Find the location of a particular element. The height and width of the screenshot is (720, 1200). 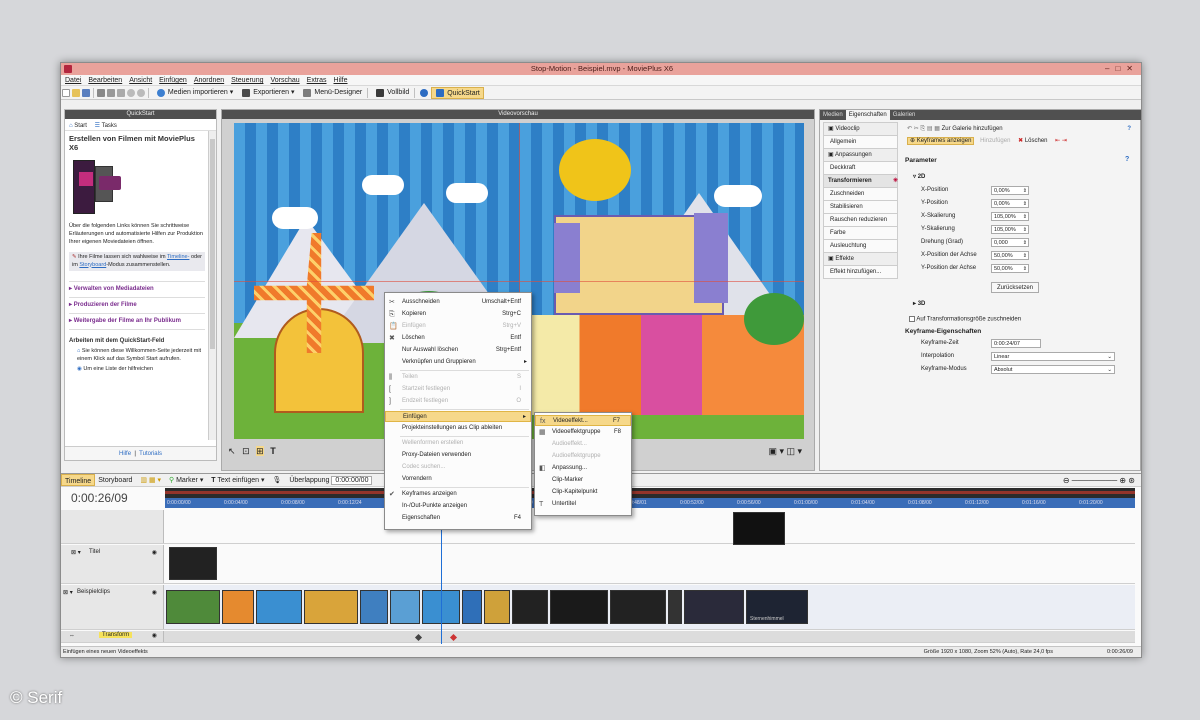

category-allgemein: Allgemein is located at coordinates (860, 142).